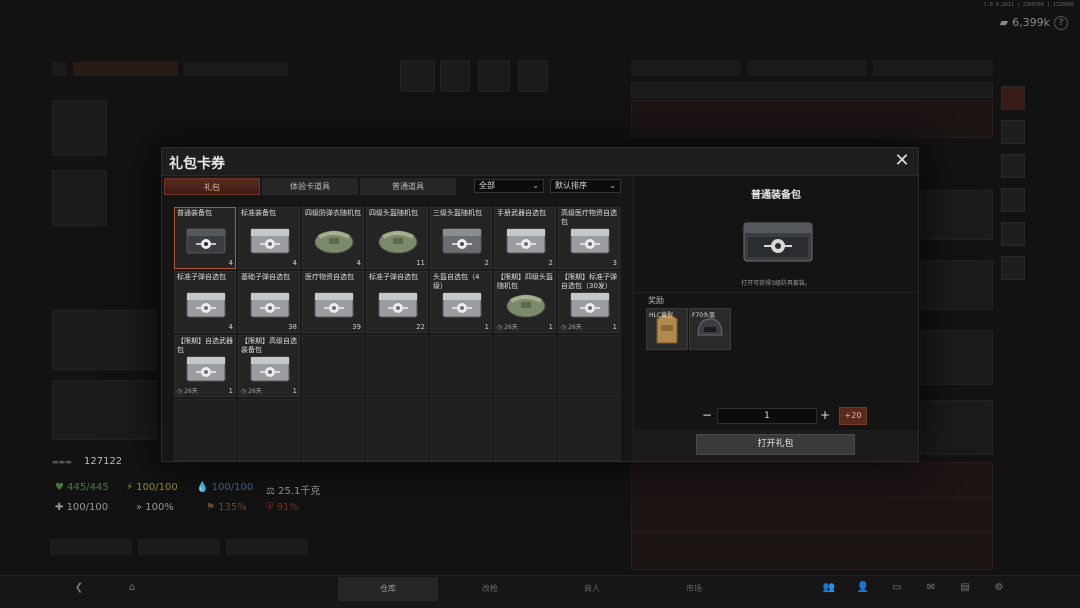  What do you see at coordinates (420, 263) in the screenshot?
I see `item-count: 11` at bounding box center [420, 263].